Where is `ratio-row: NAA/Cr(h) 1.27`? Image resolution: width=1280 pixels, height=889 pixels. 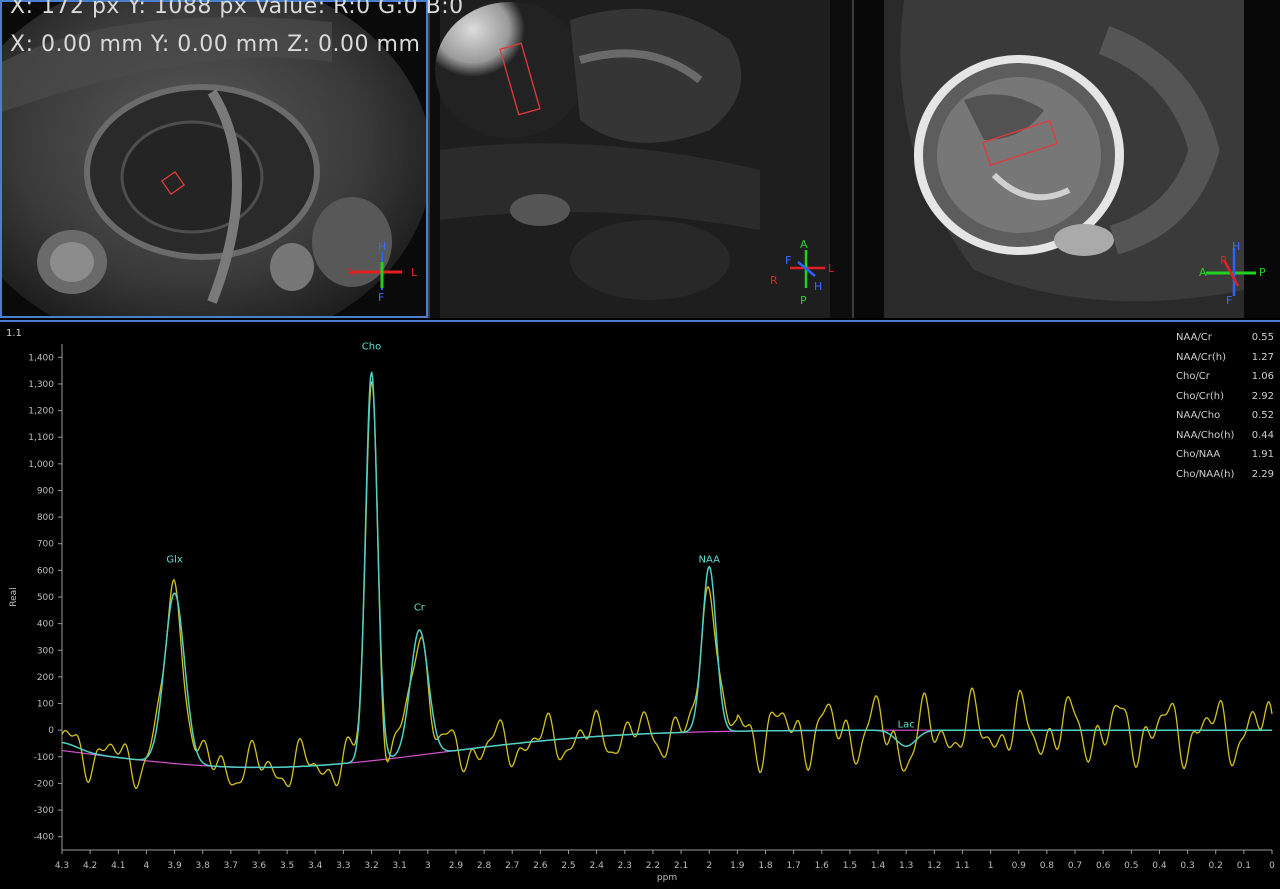 ratio-row: NAA/Cr(h) 1.27 is located at coordinates (1225, 358).